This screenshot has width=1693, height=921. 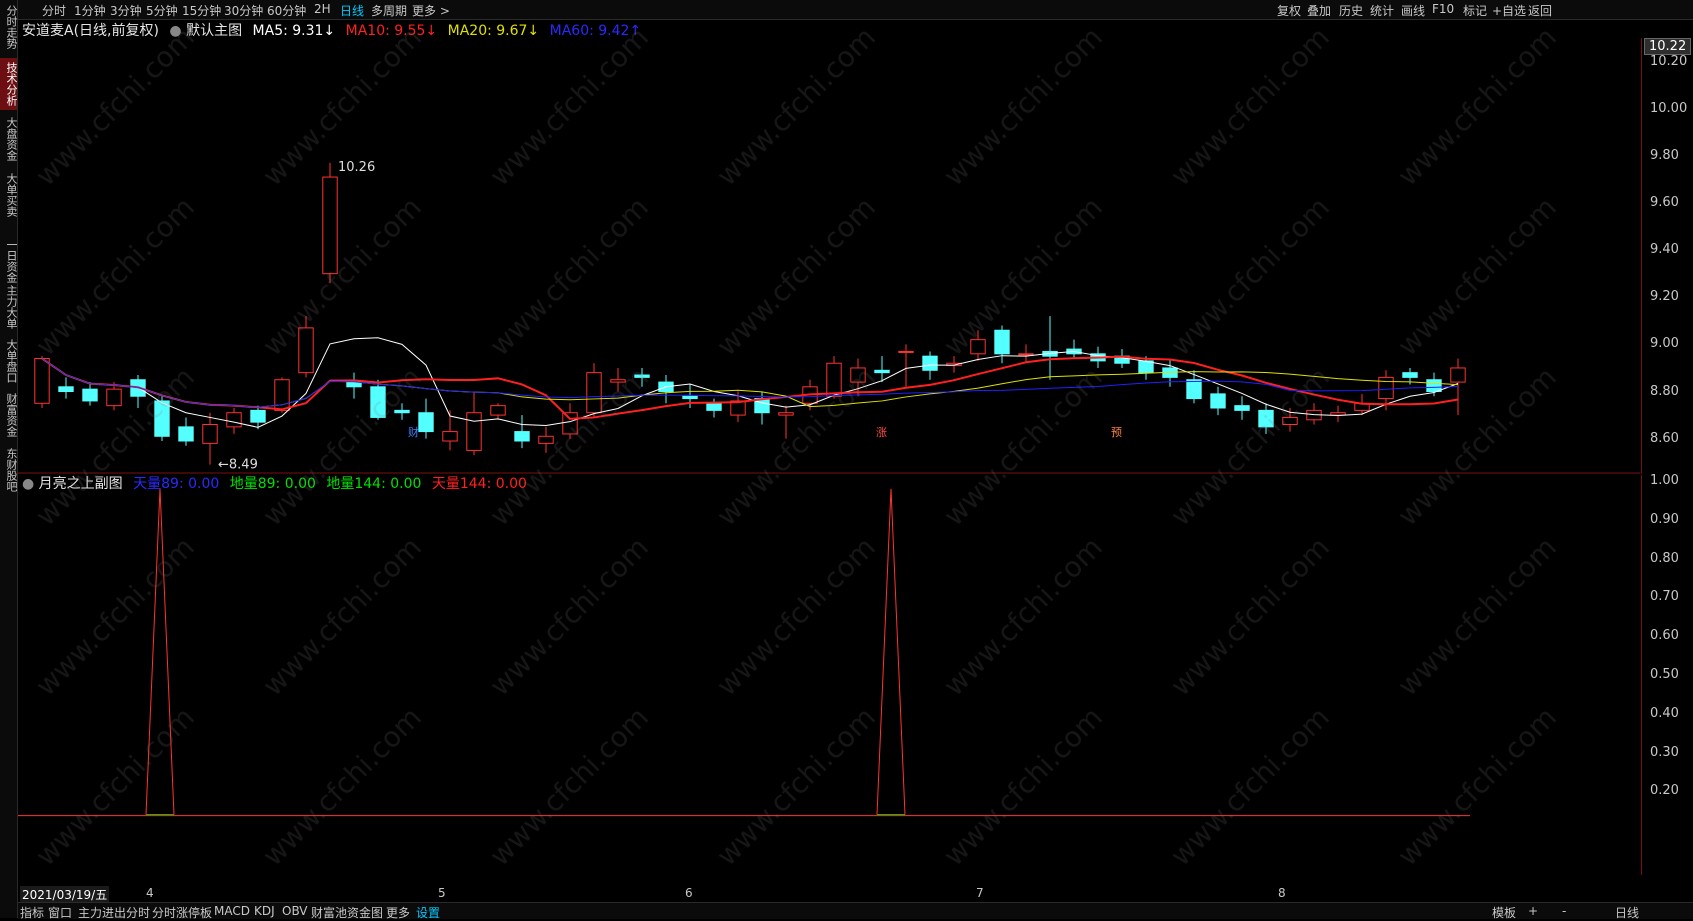 I want to click on bottom-action: -, so click(x=1564, y=911).